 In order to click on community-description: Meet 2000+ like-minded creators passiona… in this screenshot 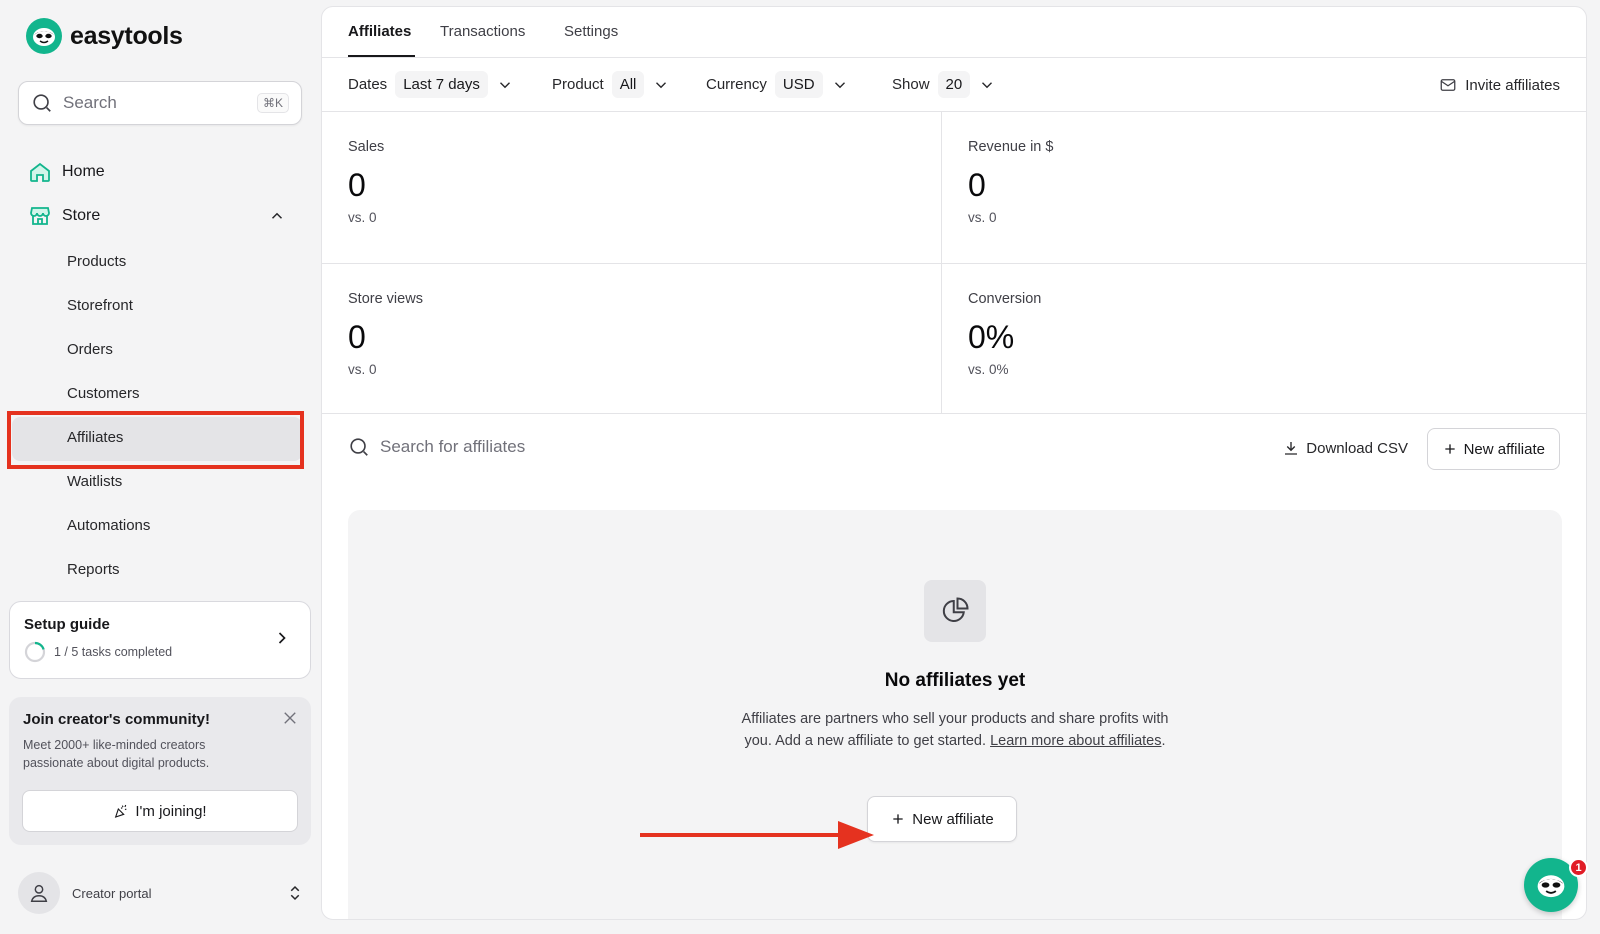, I will do `click(116, 754)`.